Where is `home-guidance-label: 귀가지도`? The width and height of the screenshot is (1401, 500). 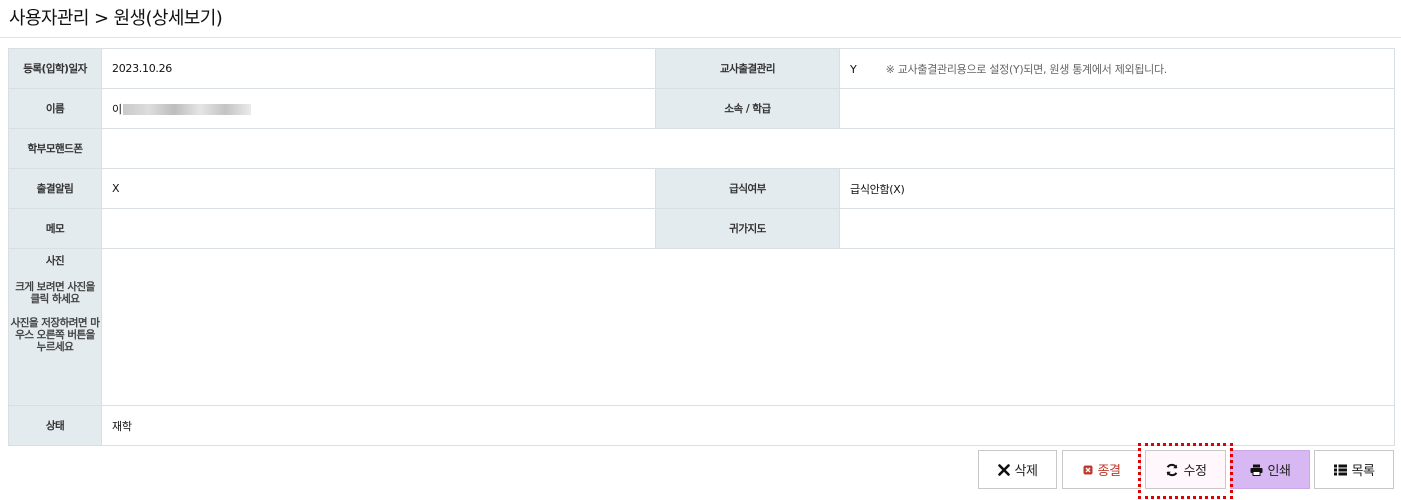
home-guidance-label: 귀가지도 is located at coordinates (747, 228).